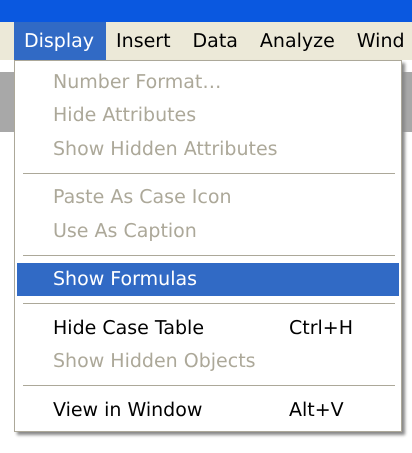  I want to click on menu-item: Show Formulas, so click(208, 279).